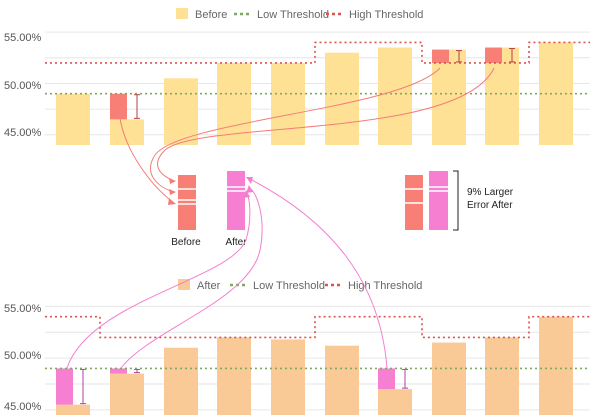  I want to click on after-y-axis: 55.00% 50.00% 45.00%, so click(23, 358).